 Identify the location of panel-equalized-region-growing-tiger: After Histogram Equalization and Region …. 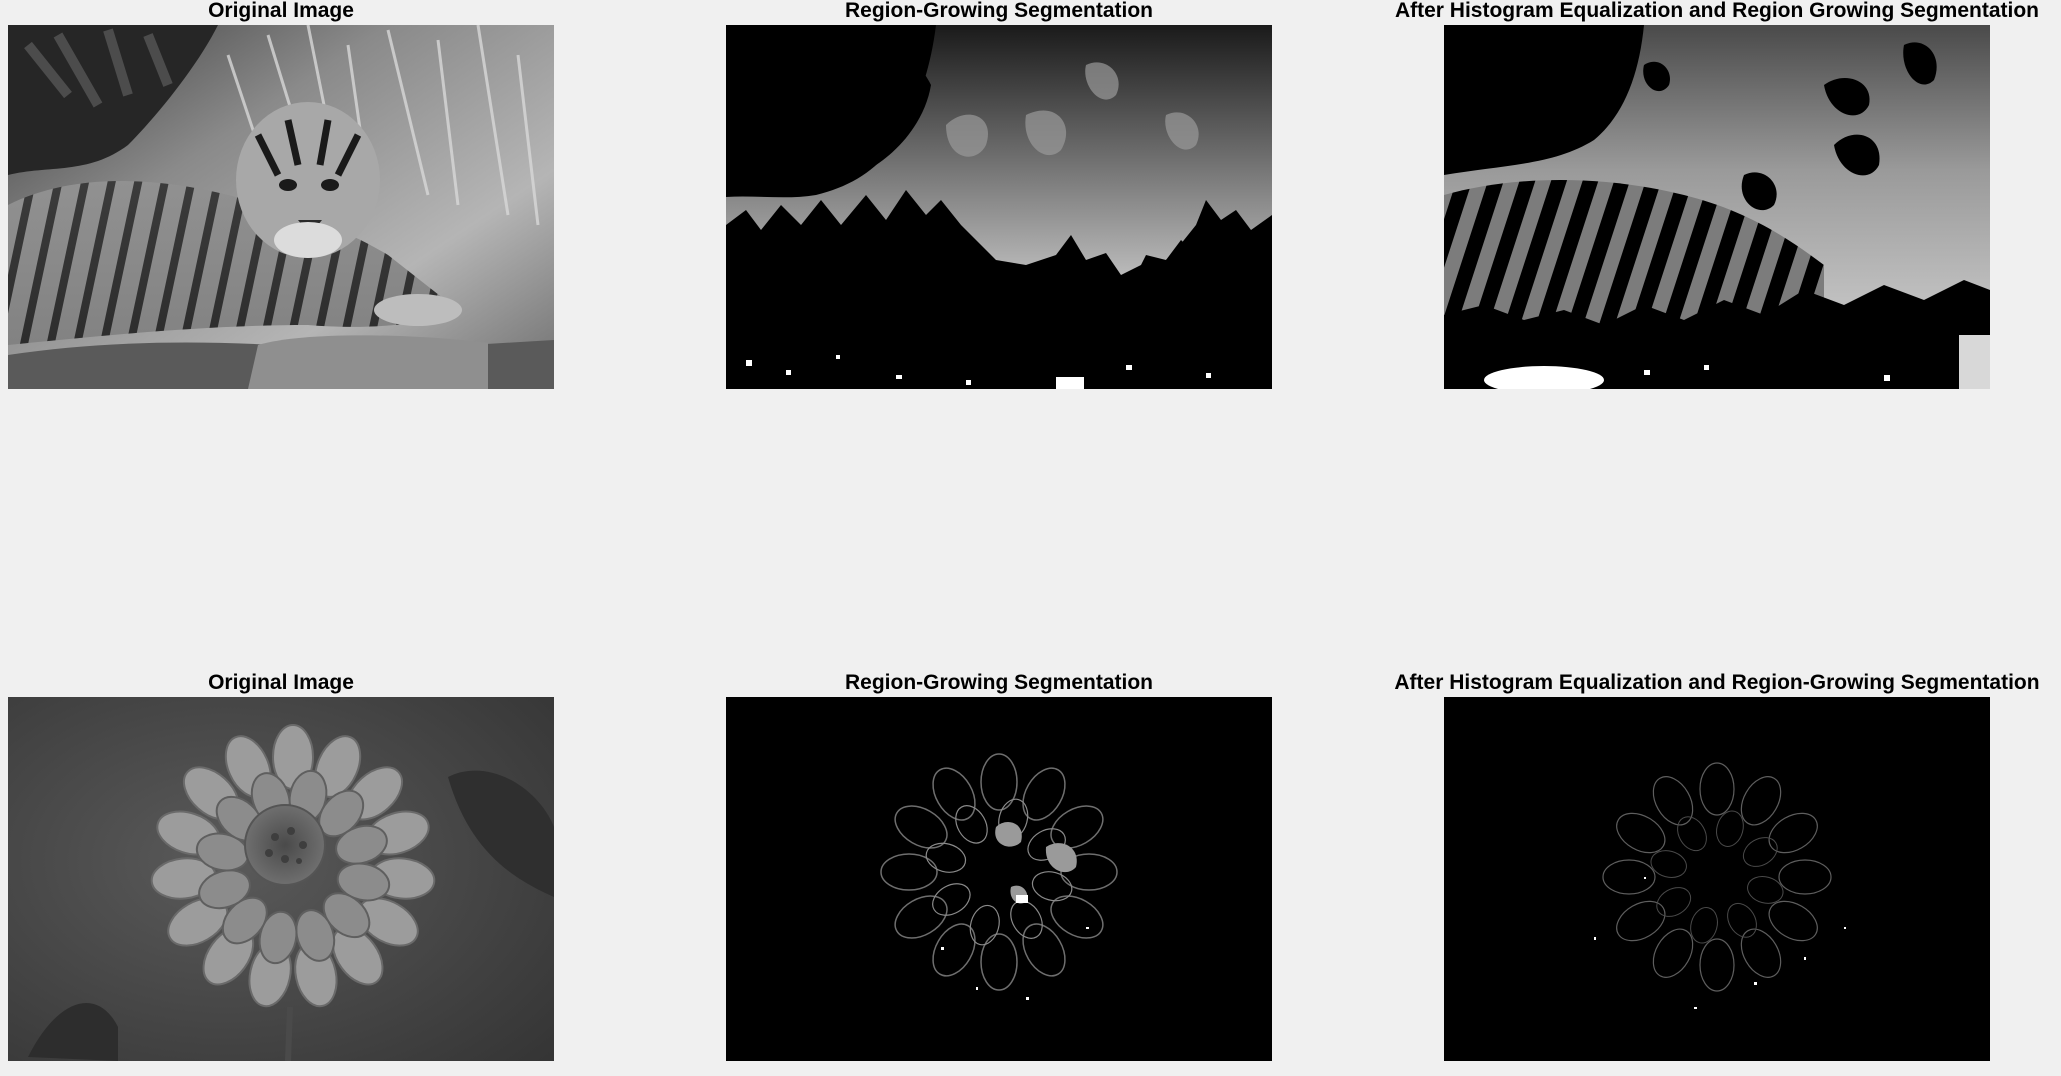
(1717, 195).